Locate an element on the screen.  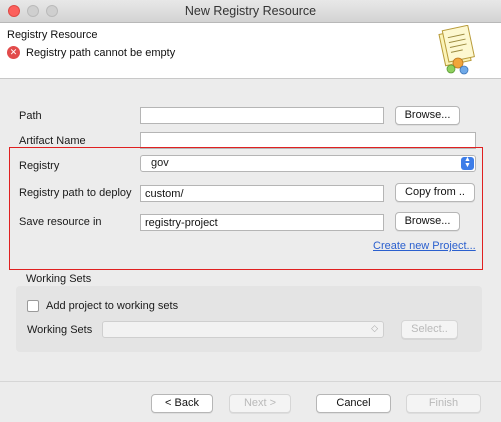
registry-path-label: Registry path to deploy is located at coordinates (75, 193).